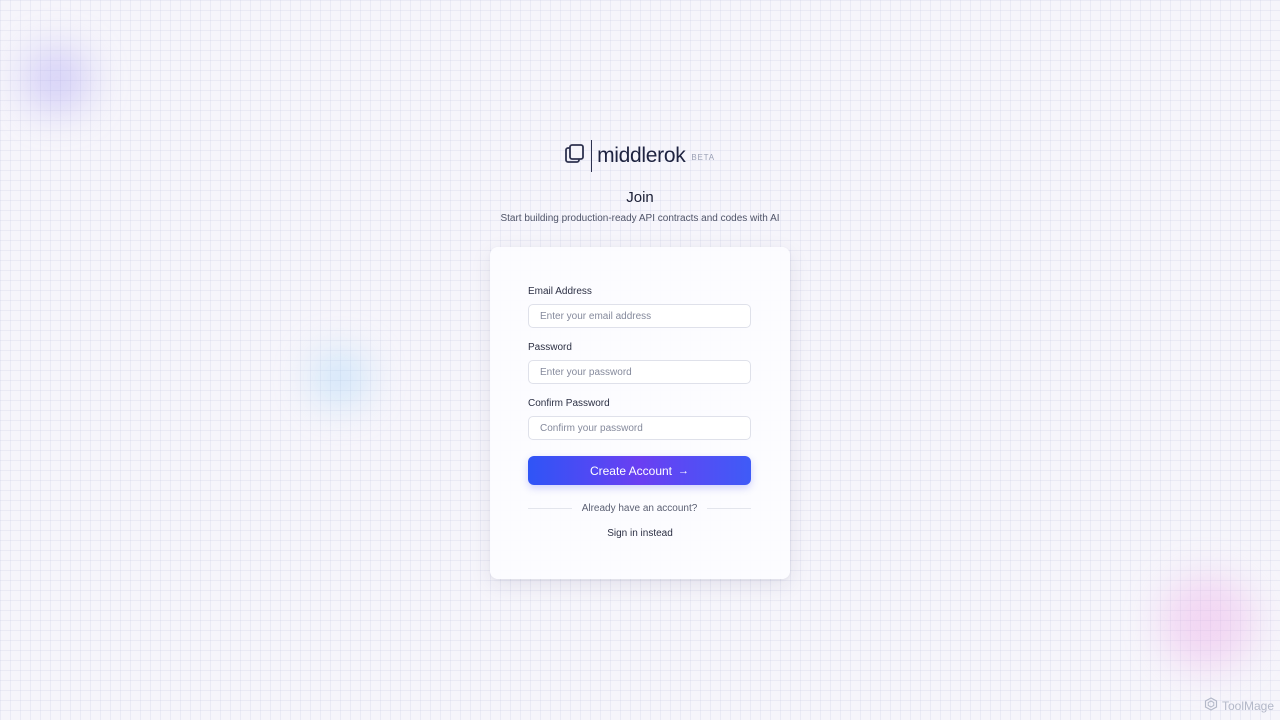 Image resolution: width=1280 pixels, height=720 pixels. Describe the element at coordinates (639, 428) in the screenshot. I see `confirm-password-field` at that location.